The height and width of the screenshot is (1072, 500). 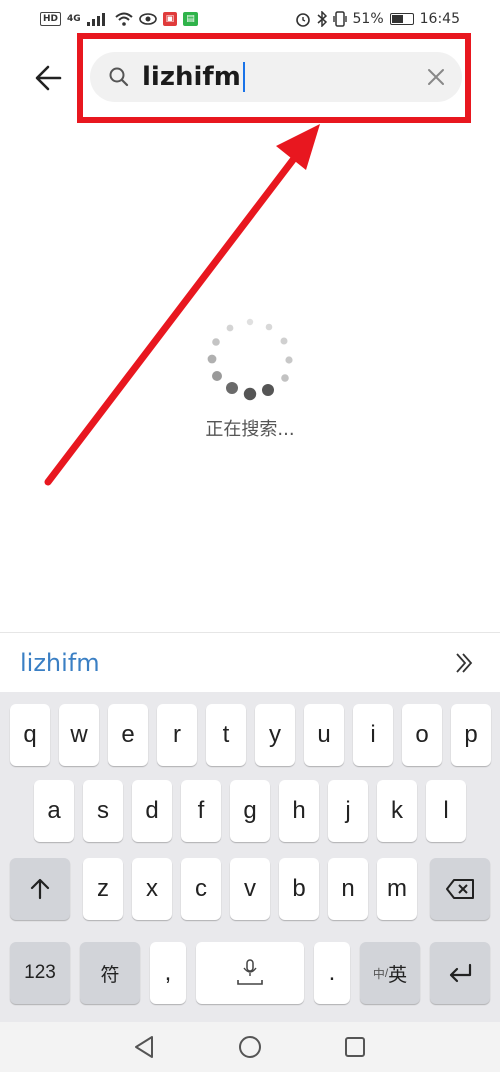 I want to click on key-y: y, so click(x=275, y=735).